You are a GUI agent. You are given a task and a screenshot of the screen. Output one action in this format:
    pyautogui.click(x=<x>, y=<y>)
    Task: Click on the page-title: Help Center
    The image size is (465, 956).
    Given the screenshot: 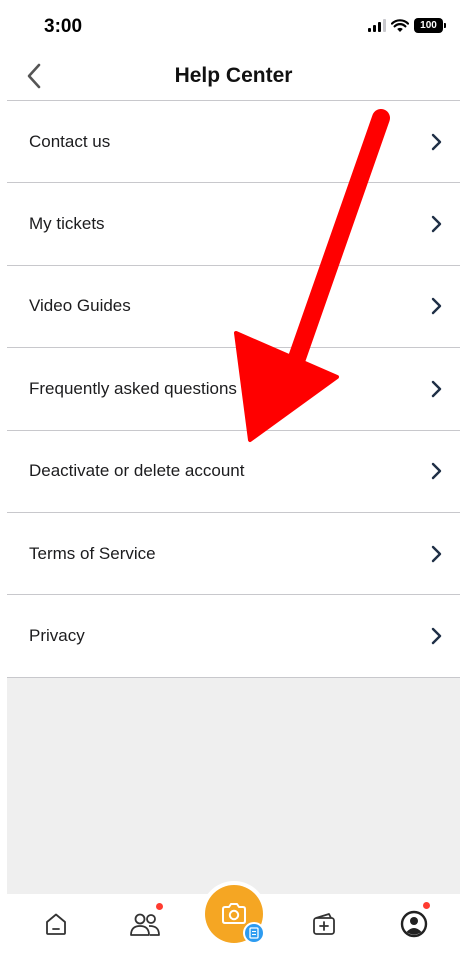 What is the action you would take?
    pyautogui.click(x=233, y=75)
    